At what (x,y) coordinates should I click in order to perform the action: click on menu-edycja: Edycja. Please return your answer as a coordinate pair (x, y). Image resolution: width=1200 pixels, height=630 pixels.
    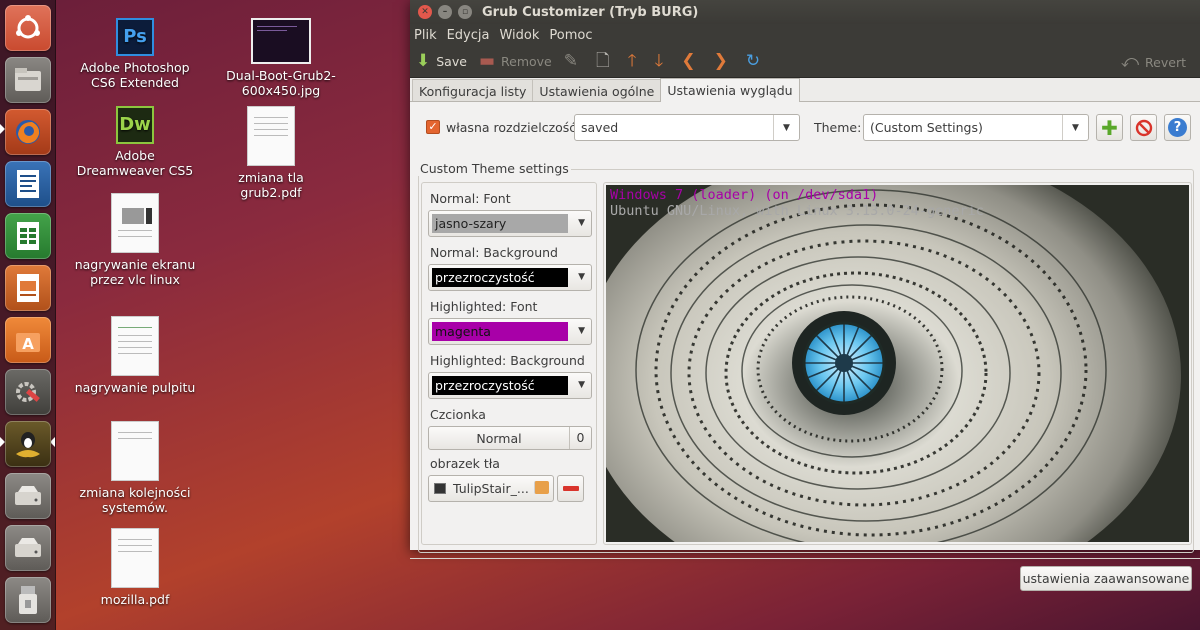
    Looking at the image, I should click on (468, 35).